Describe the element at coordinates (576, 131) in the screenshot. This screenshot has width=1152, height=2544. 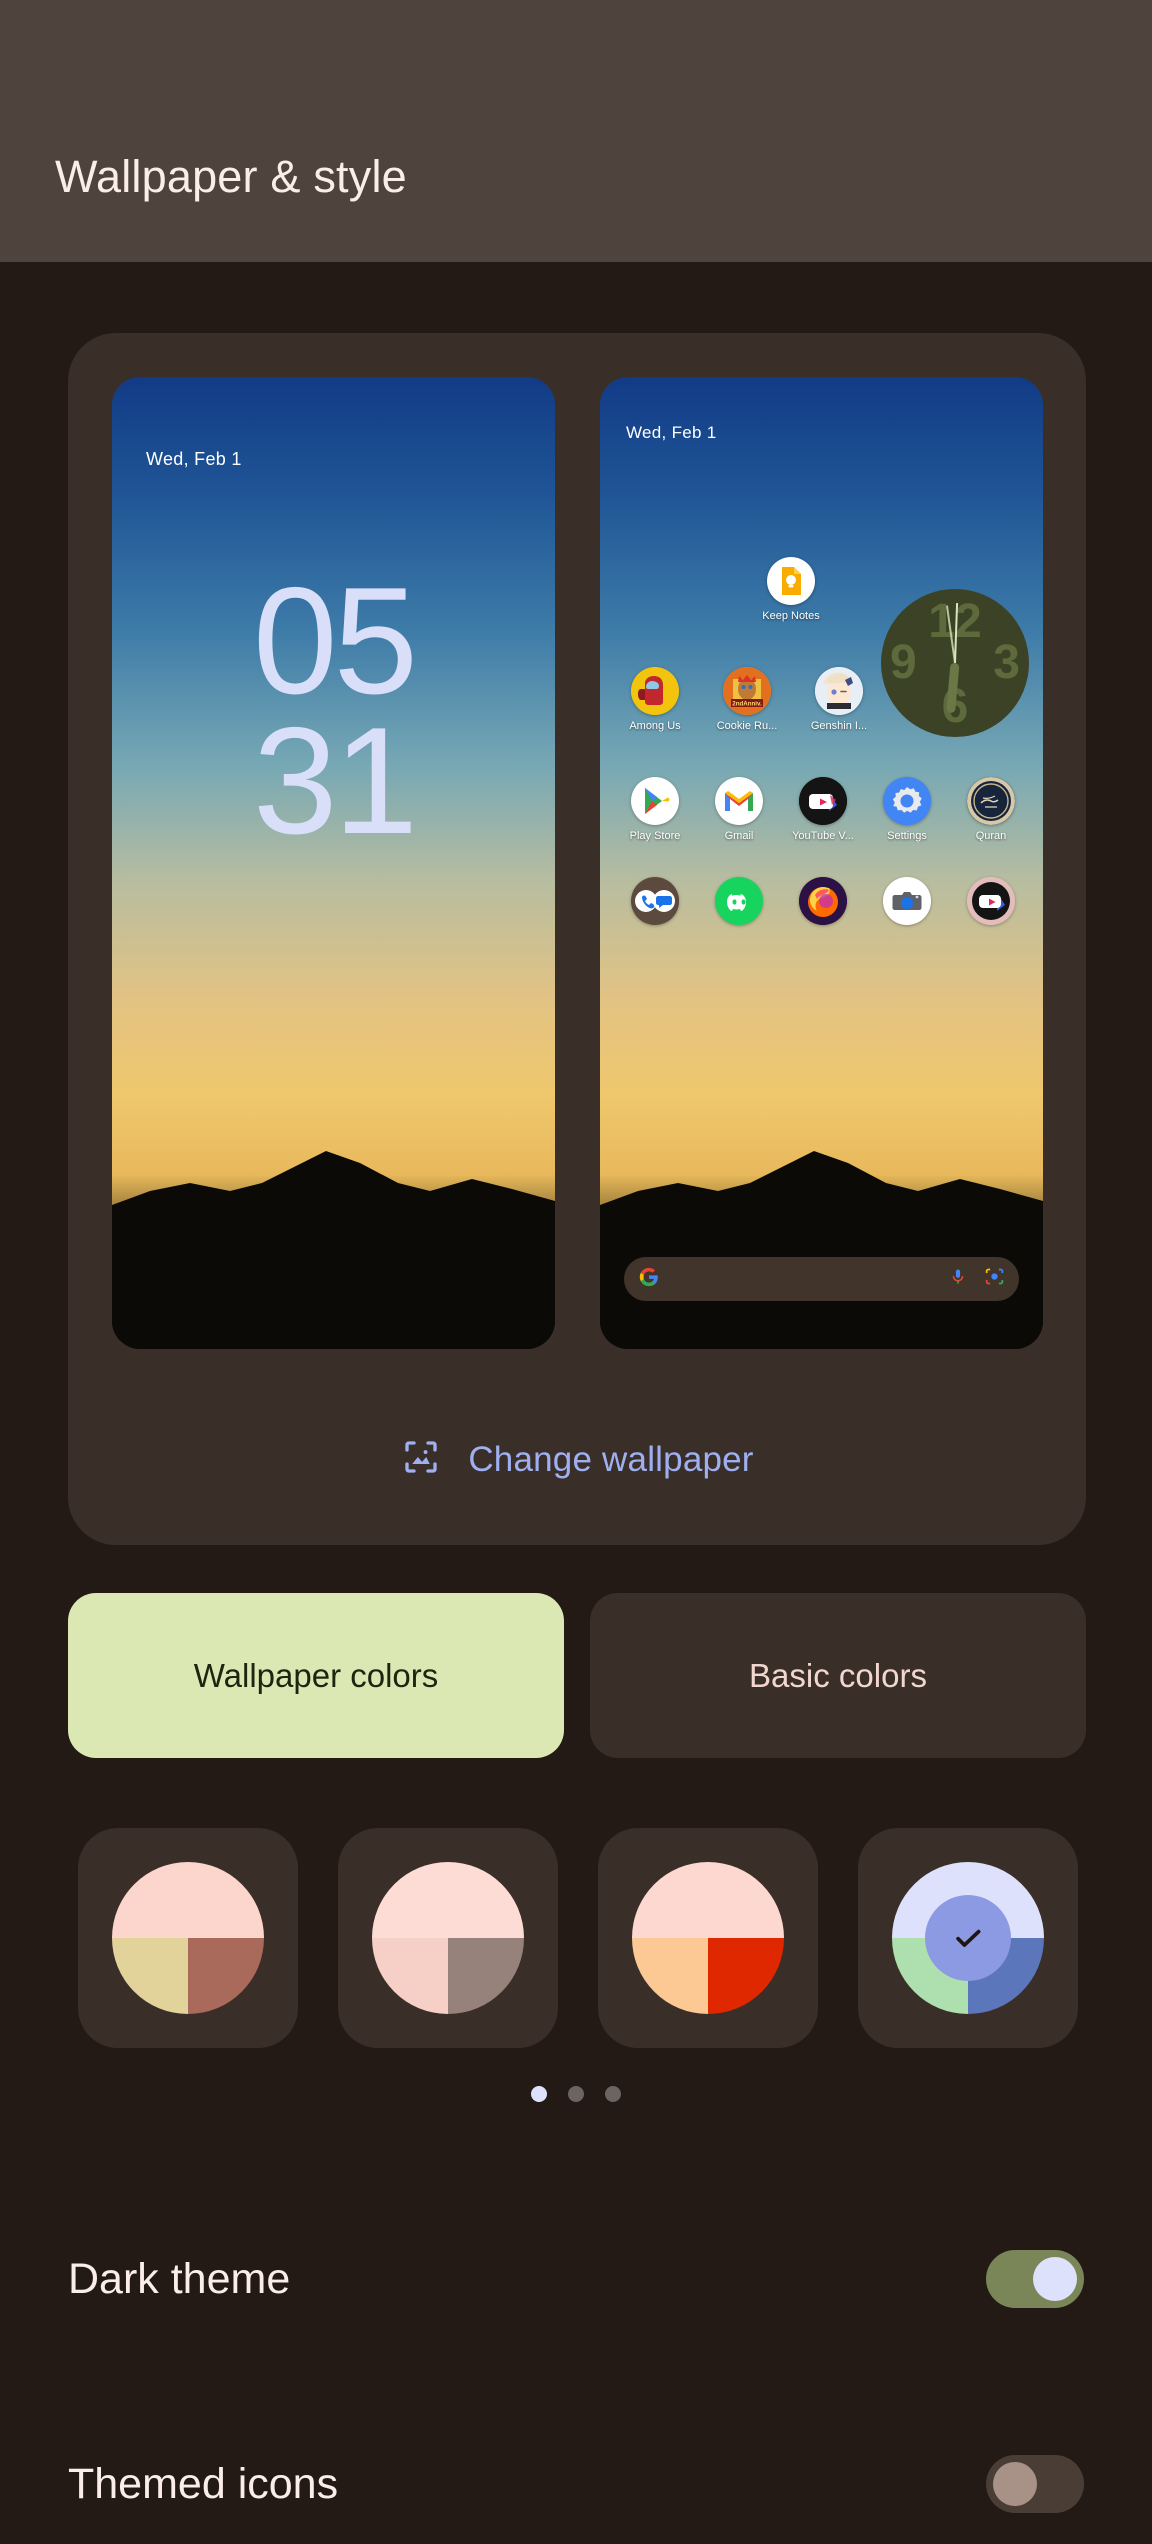
I see `app-bar: Wallpaper & style` at that location.